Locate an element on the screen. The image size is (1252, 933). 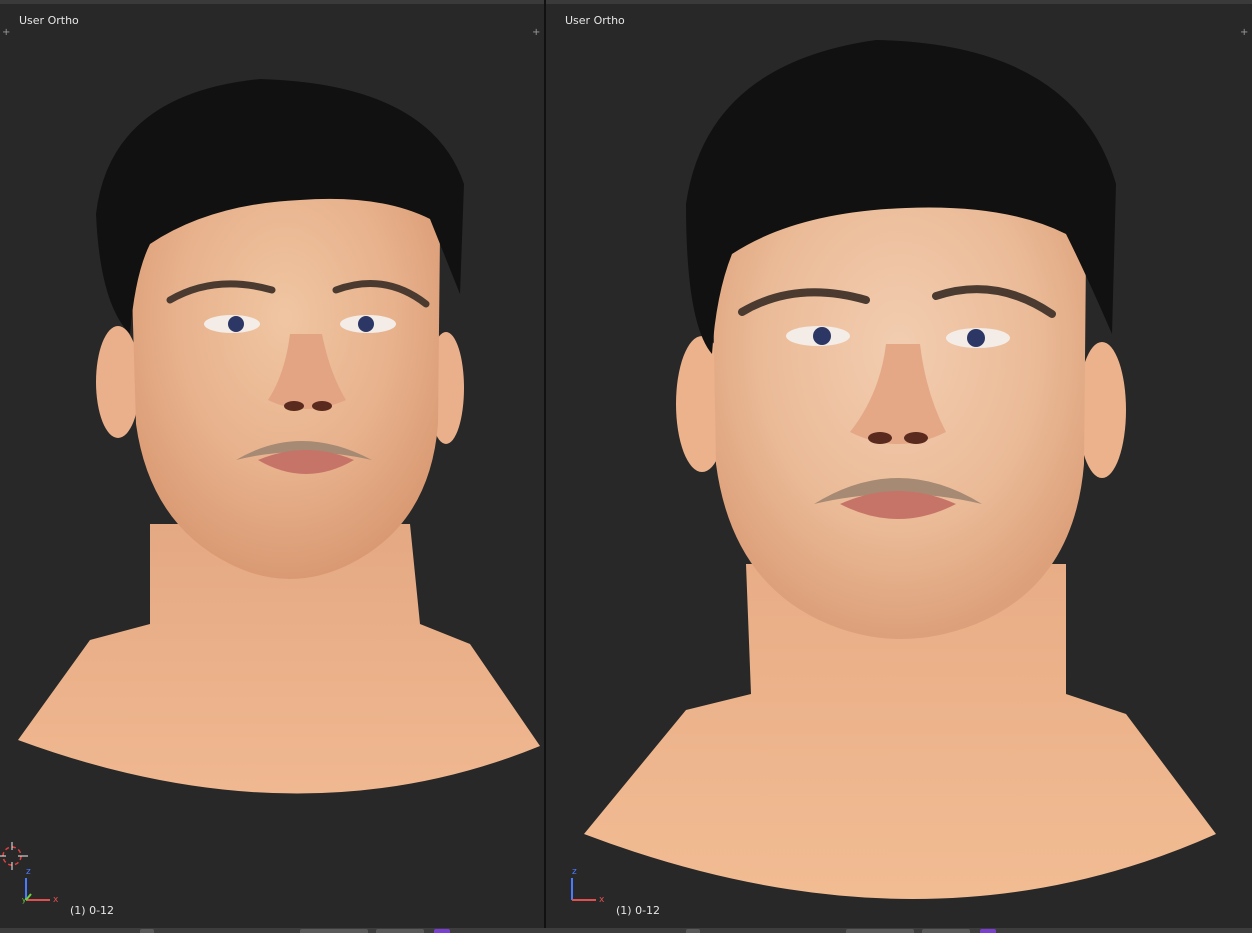
left-ear is located at coordinates (118, 382).